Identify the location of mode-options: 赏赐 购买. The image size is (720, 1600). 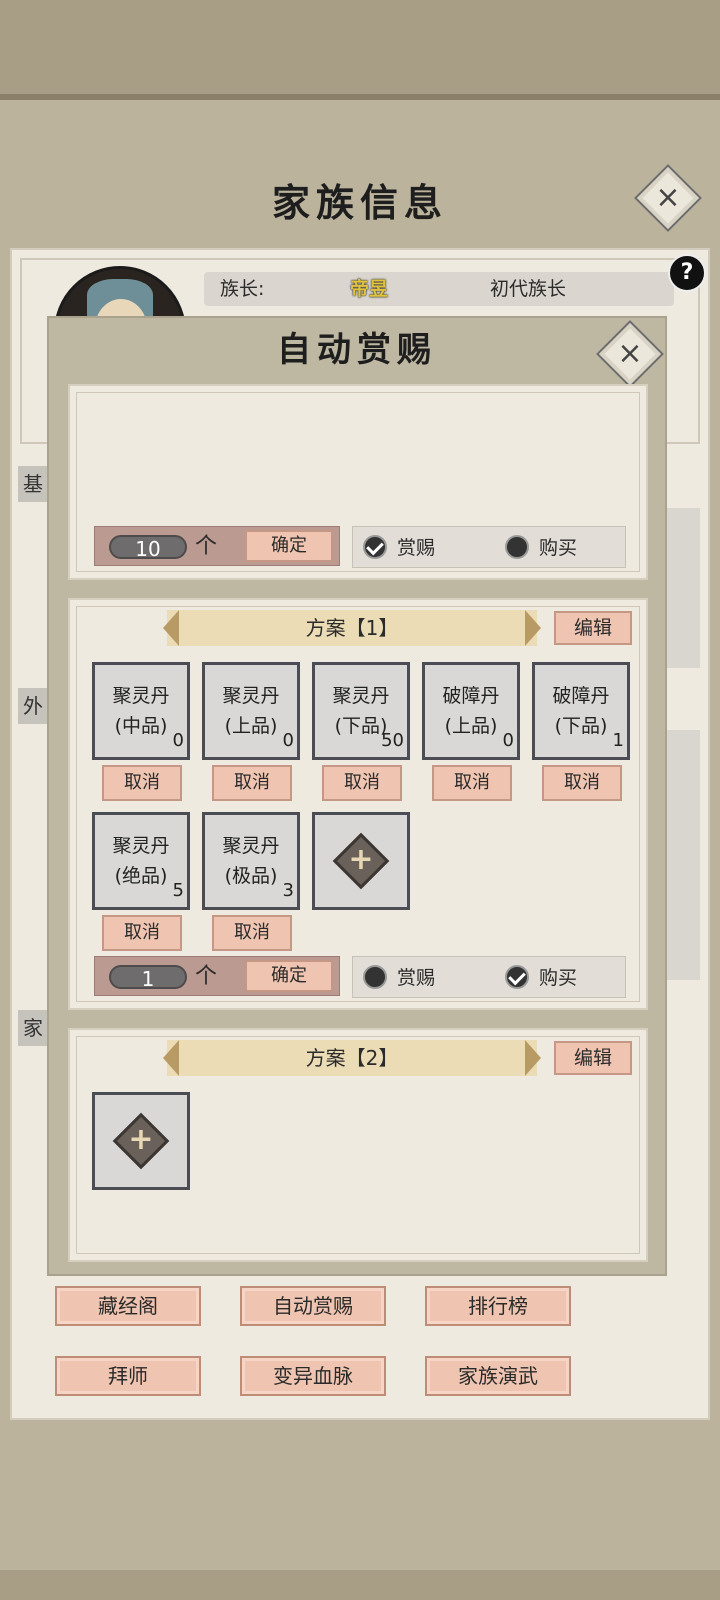
(489, 547).